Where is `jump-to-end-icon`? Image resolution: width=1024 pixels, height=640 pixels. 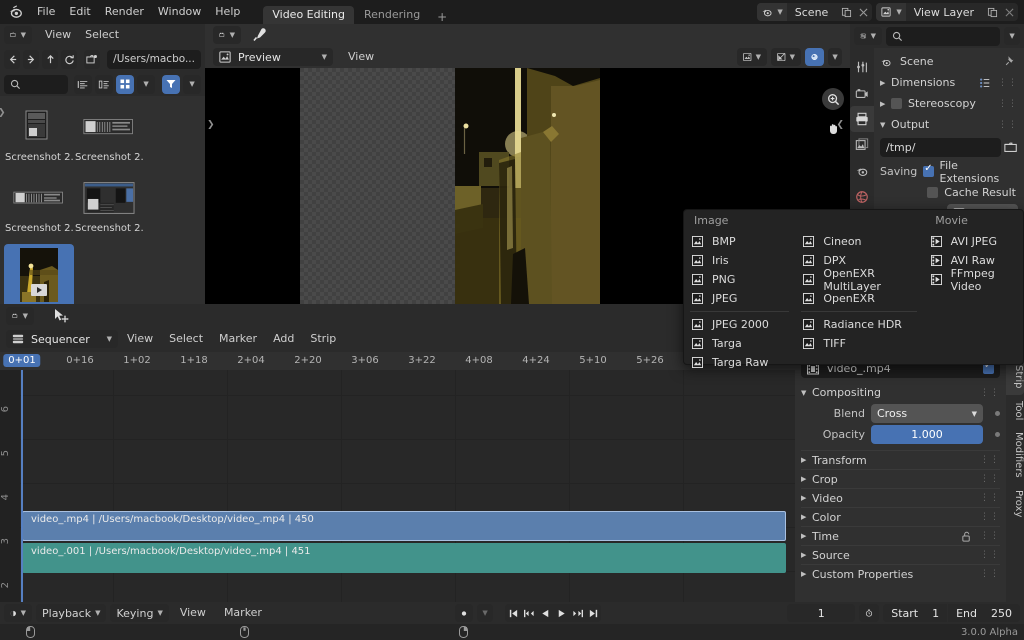
jump-to-end-icon is located at coordinates (593, 613).